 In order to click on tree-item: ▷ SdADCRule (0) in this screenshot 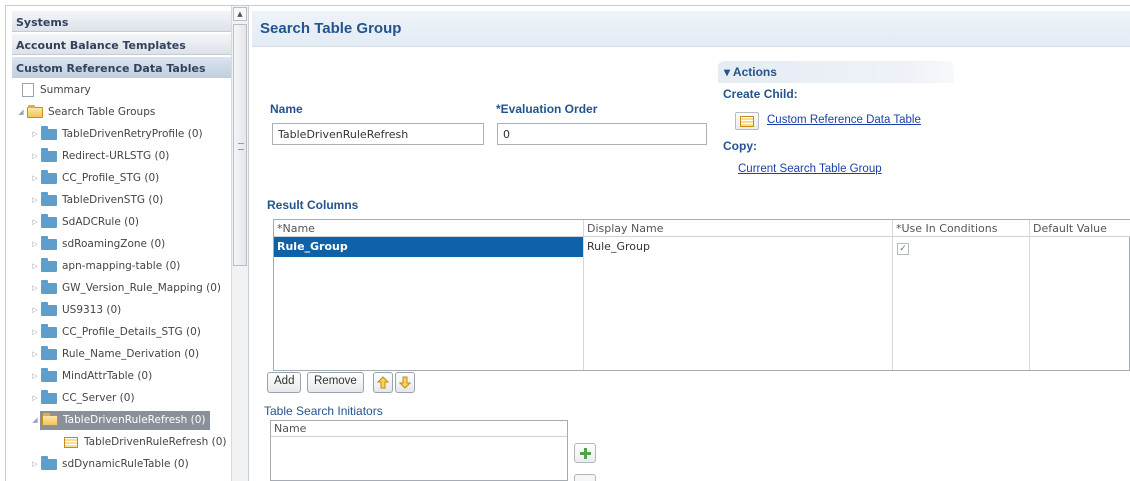, I will do `click(84, 222)`.